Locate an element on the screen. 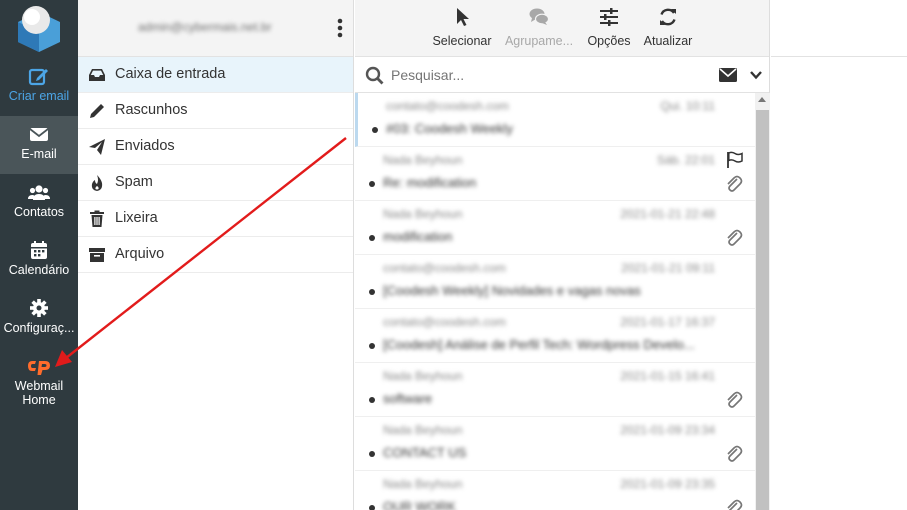  inbox-icon is located at coordinates (97, 75).